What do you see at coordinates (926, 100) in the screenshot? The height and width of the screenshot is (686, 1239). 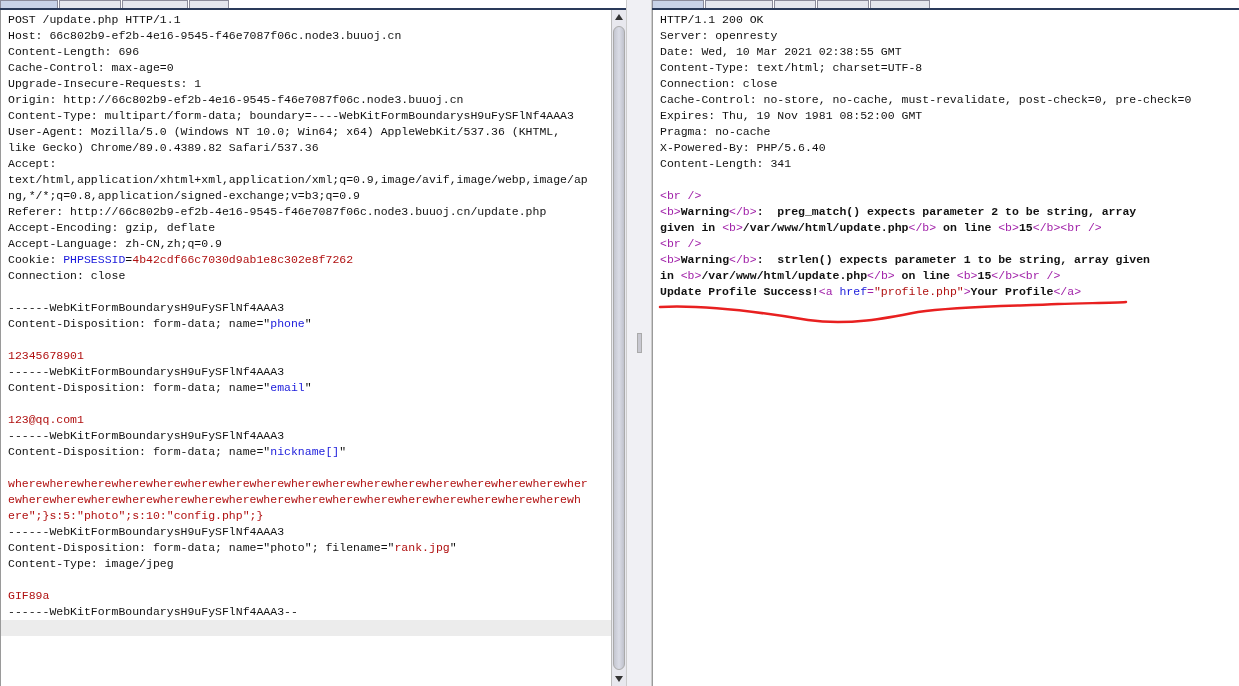 I see `code-line: Cache-Control: no-store, no-cache, must-revalidate, post-check=0, pre-check=0` at bounding box center [926, 100].